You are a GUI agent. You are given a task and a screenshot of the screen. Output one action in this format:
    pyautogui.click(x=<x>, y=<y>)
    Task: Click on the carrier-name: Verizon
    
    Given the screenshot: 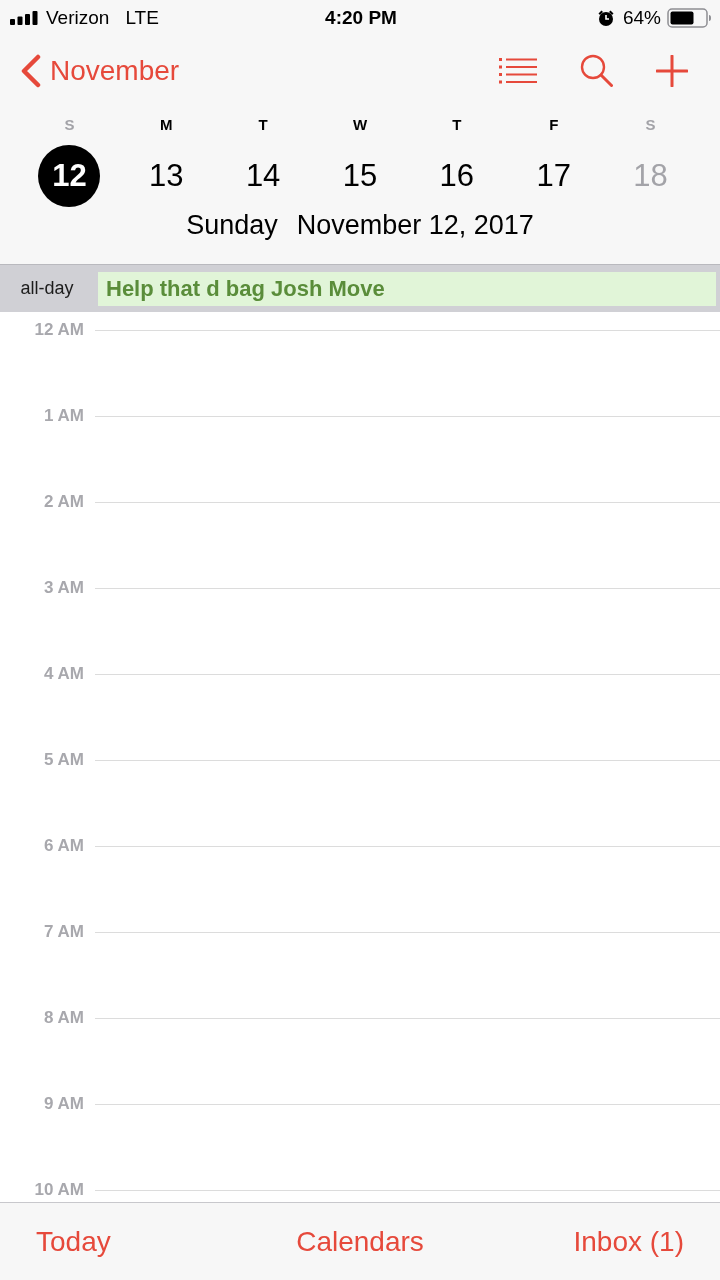 What is the action you would take?
    pyautogui.click(x=78, y=18)
    